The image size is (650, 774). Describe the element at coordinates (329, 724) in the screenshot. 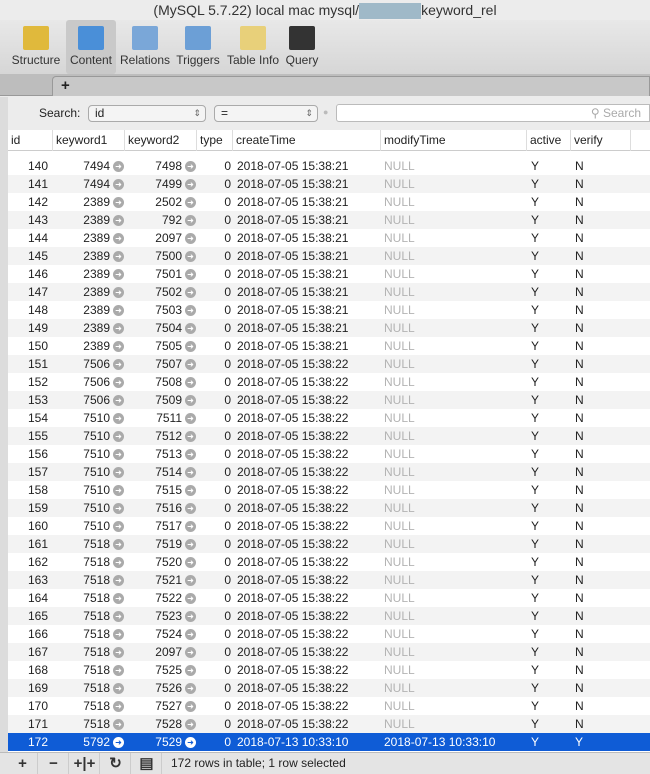

I see `table-row: 171 7518 ➜ 7528 ➜ 0 2018-07-05 15:38:22 NULL Y N` at that location.